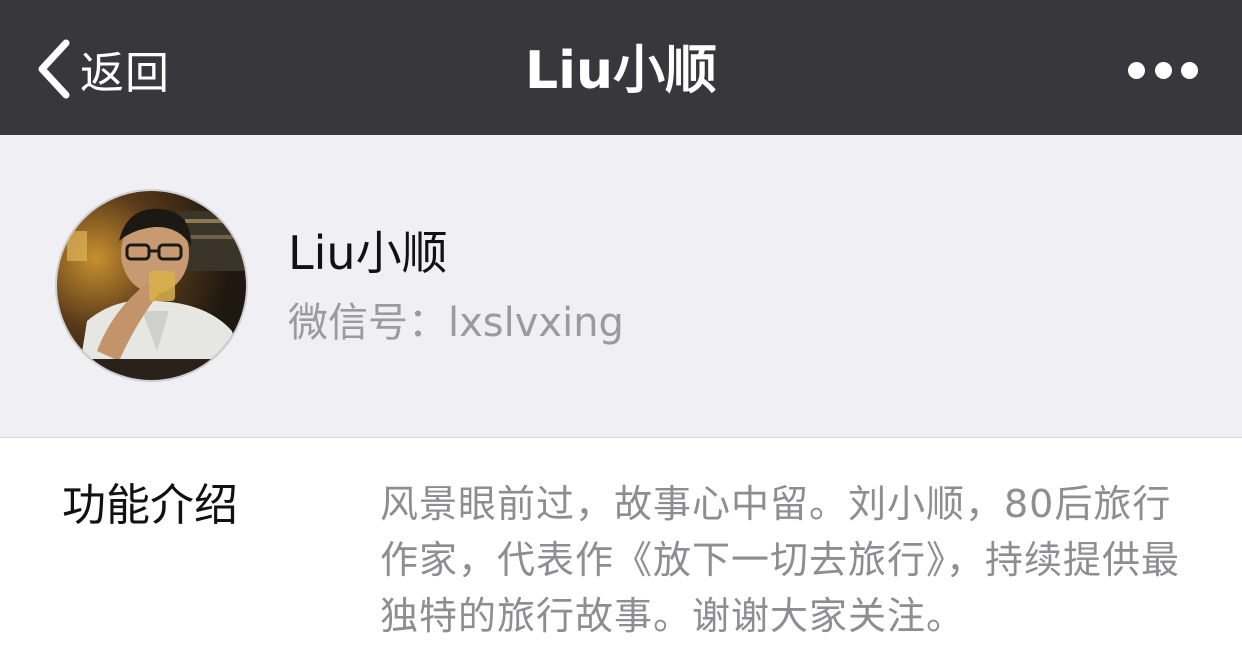 The height and width of the screenshot is (661, 1242). Describe the element at coordinates (151, 285) in the screenshot. I see `avatar` at that location.